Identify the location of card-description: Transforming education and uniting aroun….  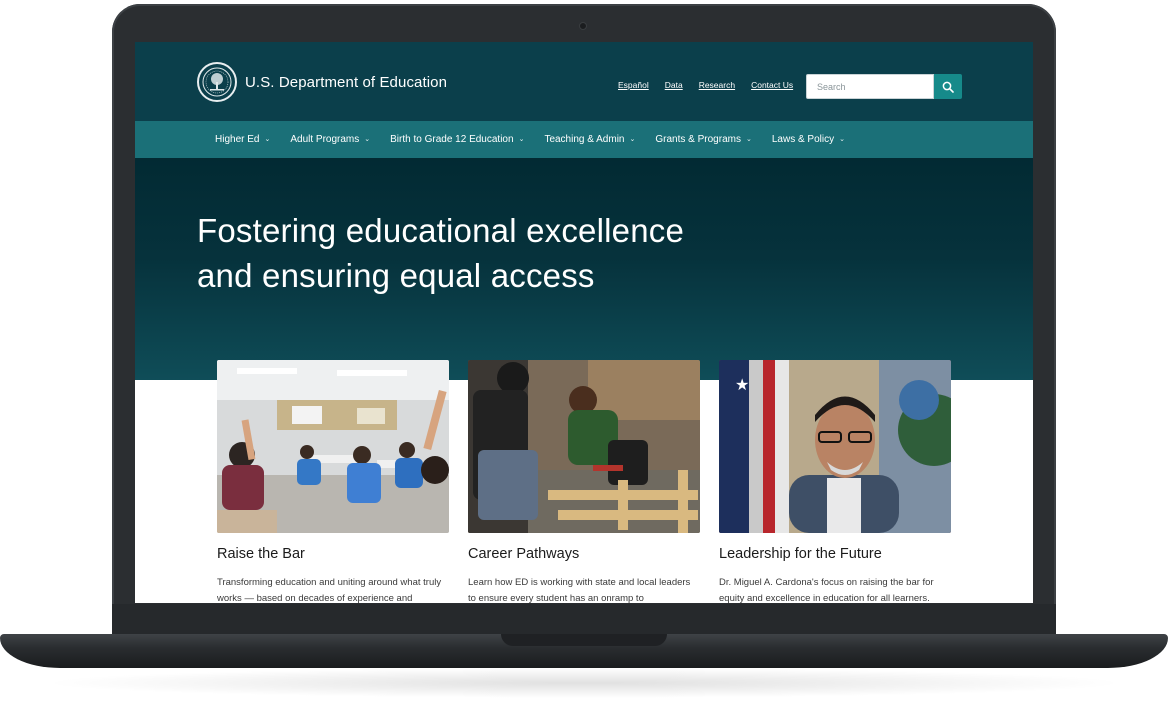
(329, 590).